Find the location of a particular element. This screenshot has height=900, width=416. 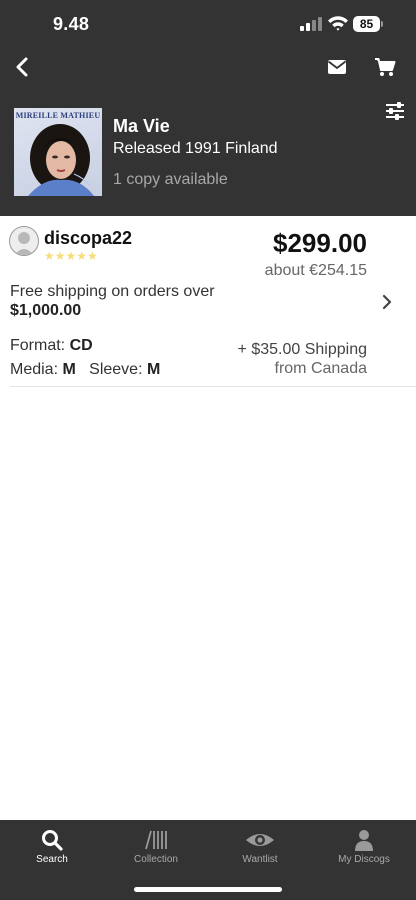

ships-from: from Canada is located at coordinates (321, 368).